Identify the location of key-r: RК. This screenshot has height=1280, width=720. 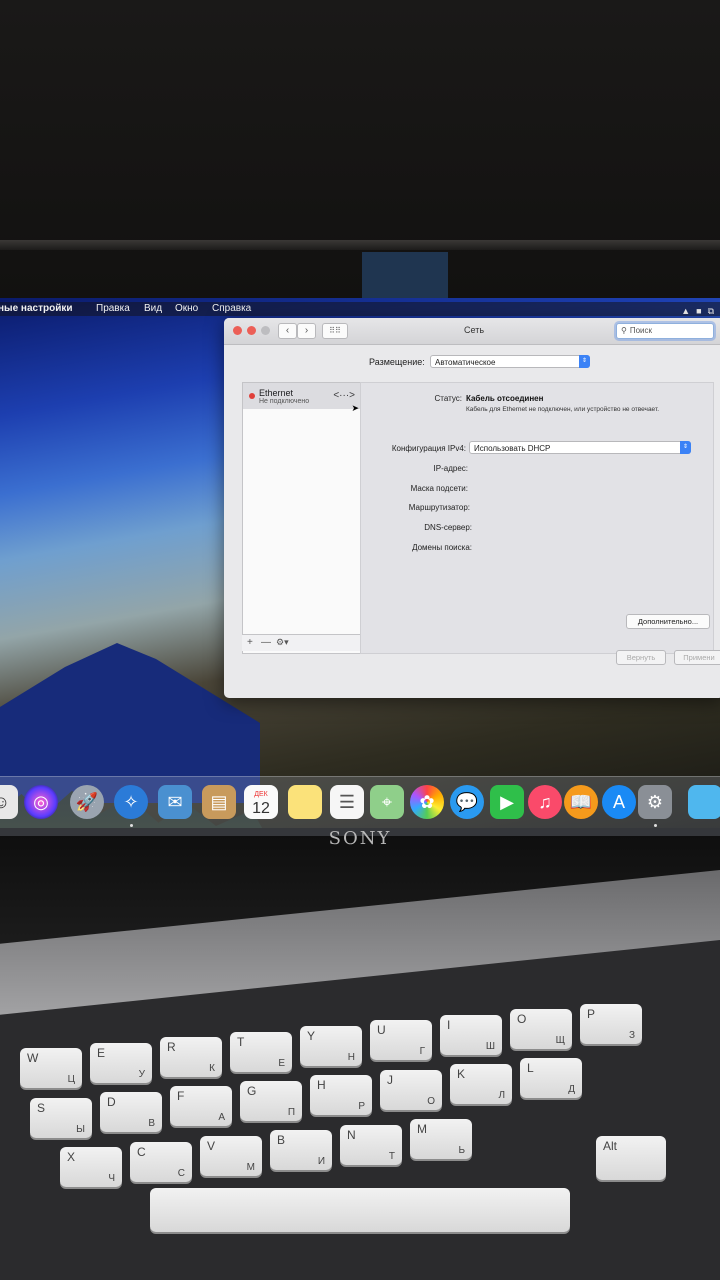
(191, 1057).